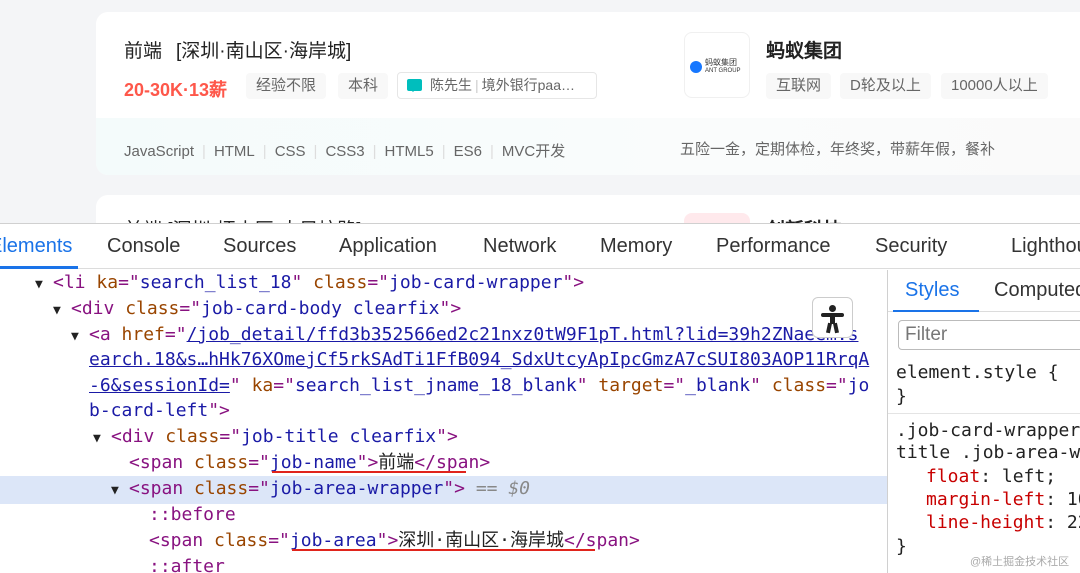 The width and height of the screenshot is (1080, 573). What do you see at coordinates (259, 246) in the screenshot?
I see `tab-sources: Sources` at bounding box center [259, 246].